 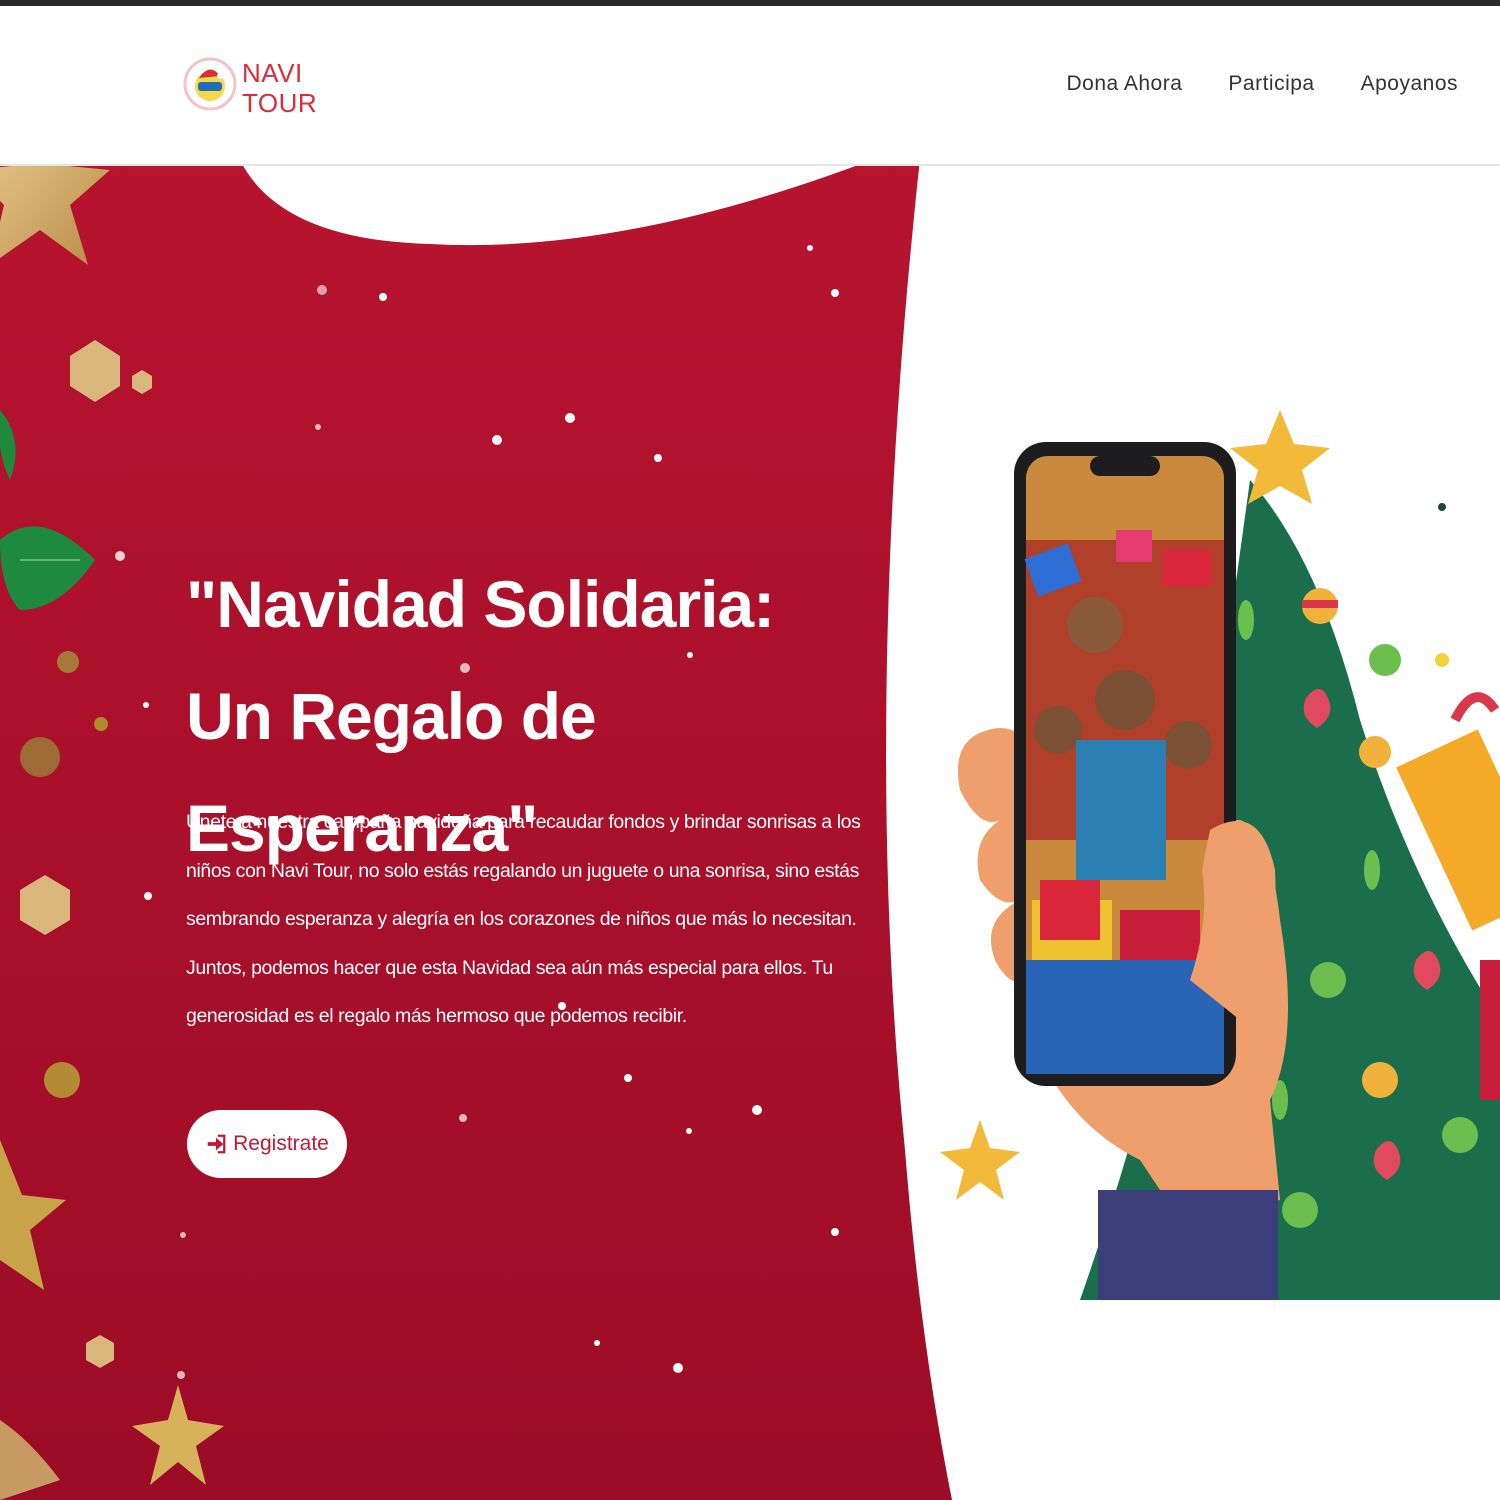 What do you see at coordinates (281, 1143) in the screenshot?
I see `register-button-label: Registrate` at bounding box center [281, 1143].